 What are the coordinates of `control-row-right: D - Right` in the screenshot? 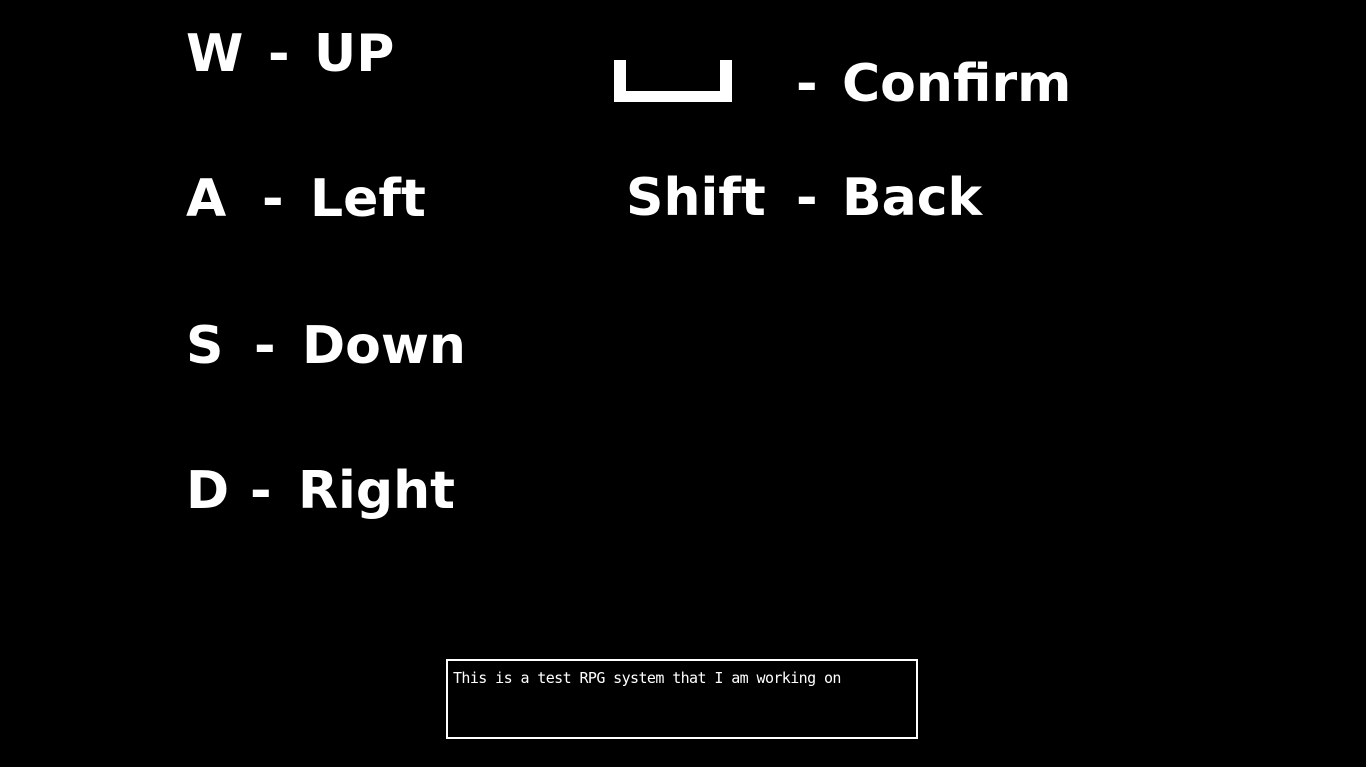 It's located at (320, 593).